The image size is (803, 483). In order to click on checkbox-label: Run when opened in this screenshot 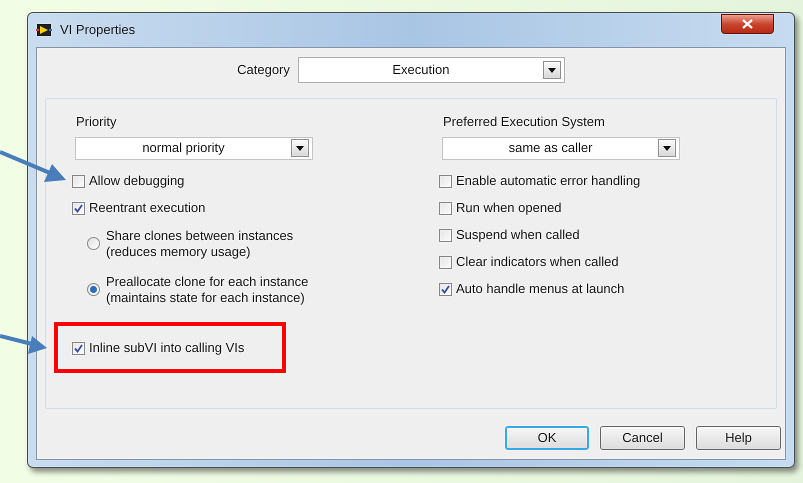, I will do `click(509, 208)`.